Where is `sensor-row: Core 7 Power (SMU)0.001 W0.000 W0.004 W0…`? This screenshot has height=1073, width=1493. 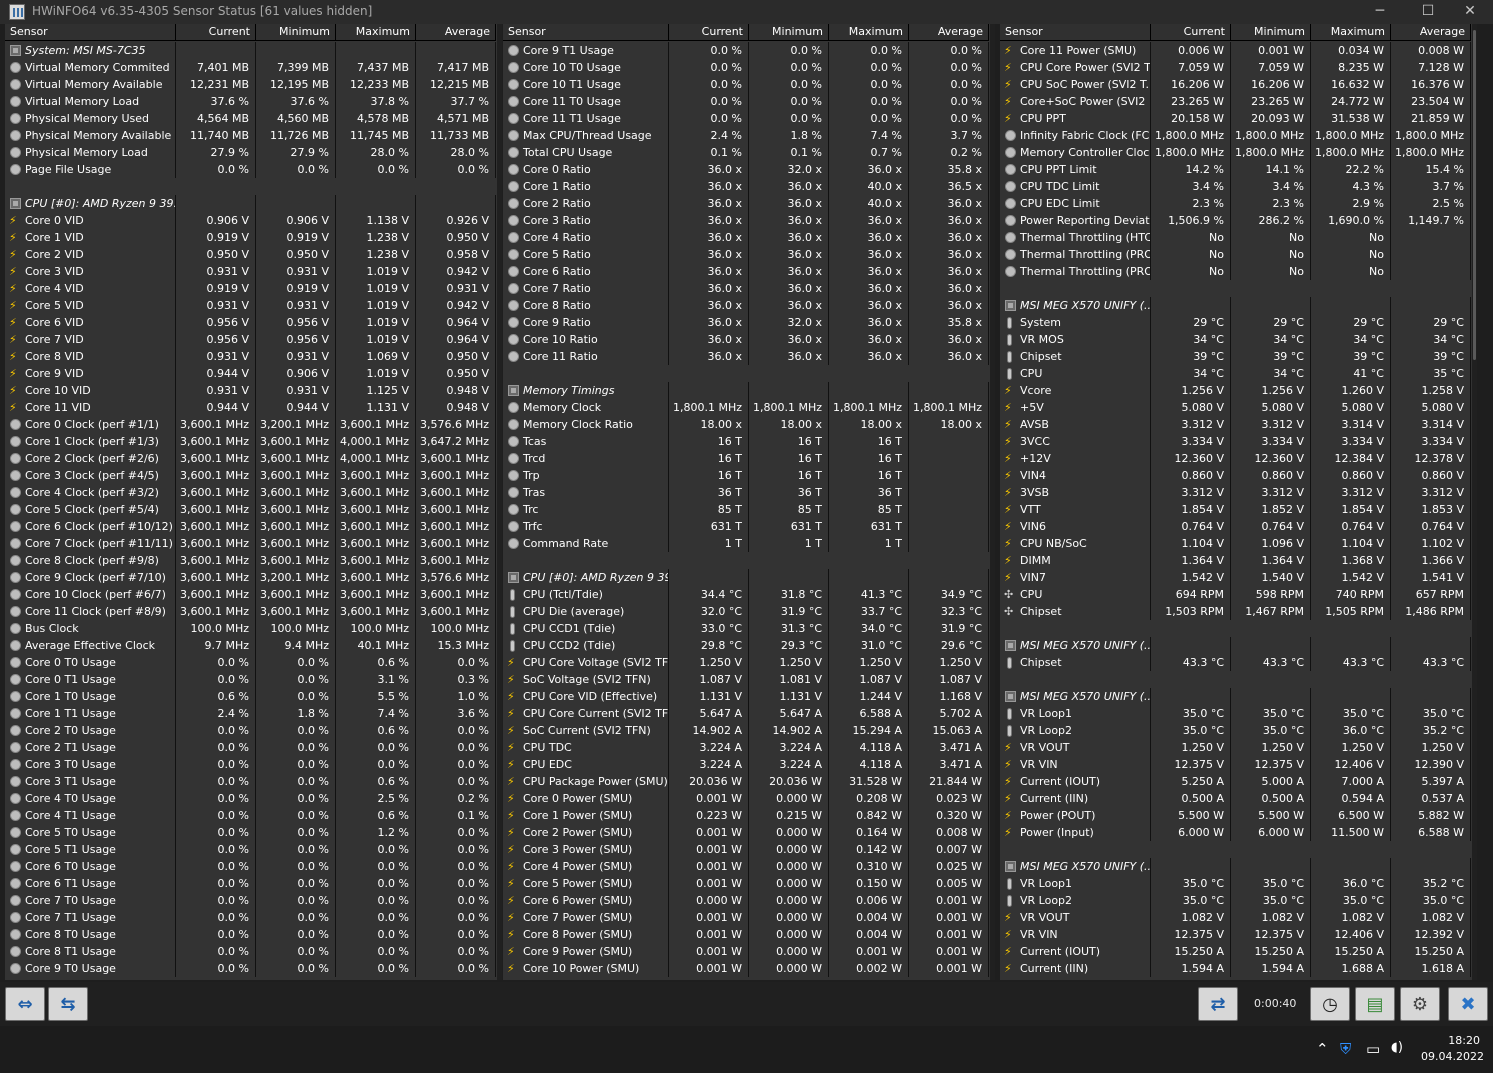 sensor-row: Core 7 Power (SMU)0.001 W0.000 W0.004 W0… is located at coordinates (746, 917).